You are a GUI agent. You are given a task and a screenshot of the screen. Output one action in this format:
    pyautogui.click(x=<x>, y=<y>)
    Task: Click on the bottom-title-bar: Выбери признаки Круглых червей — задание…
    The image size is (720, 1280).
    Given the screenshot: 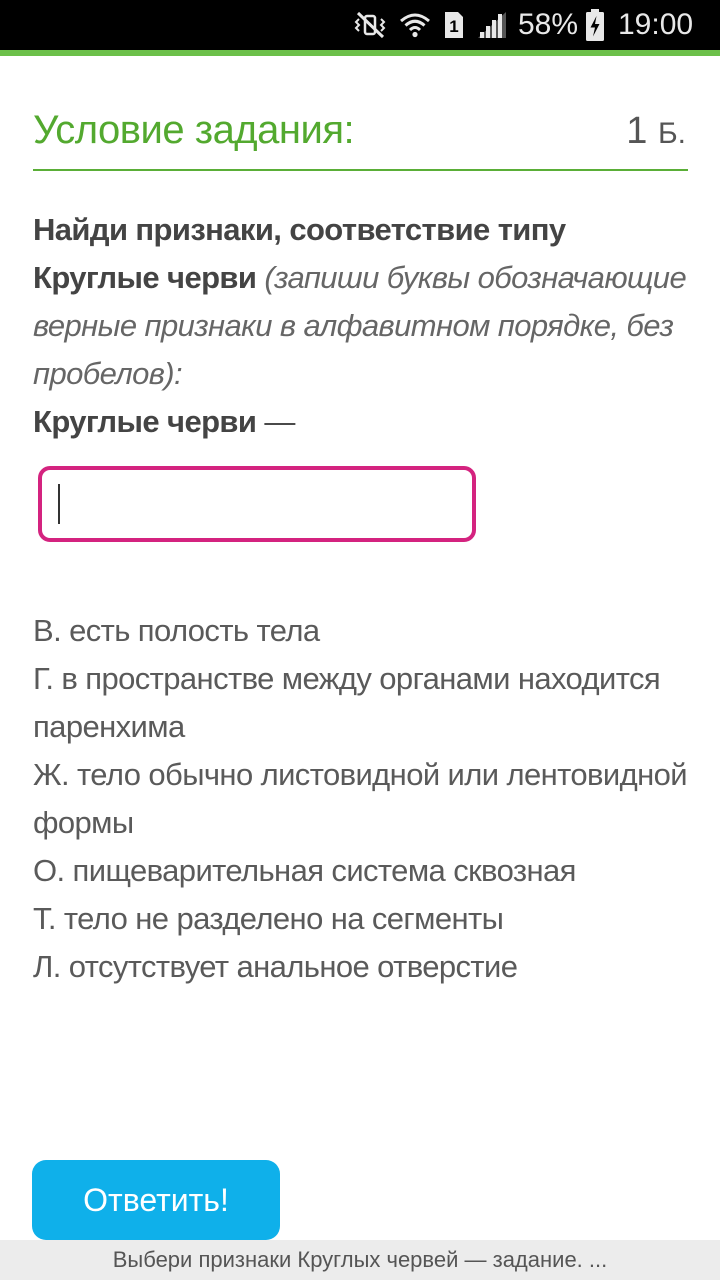 What is the action you would take?
    pyautogui.click(x=360, y=1260)
    